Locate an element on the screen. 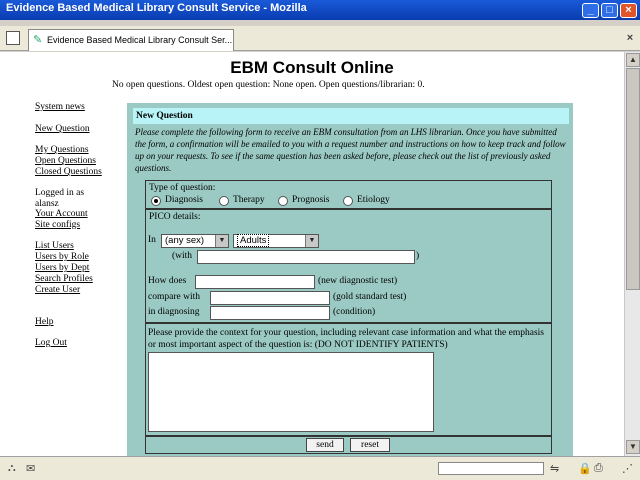 The image size is (640, 480). nav-site-configs: Site configs is located at coordinates (57, 225).